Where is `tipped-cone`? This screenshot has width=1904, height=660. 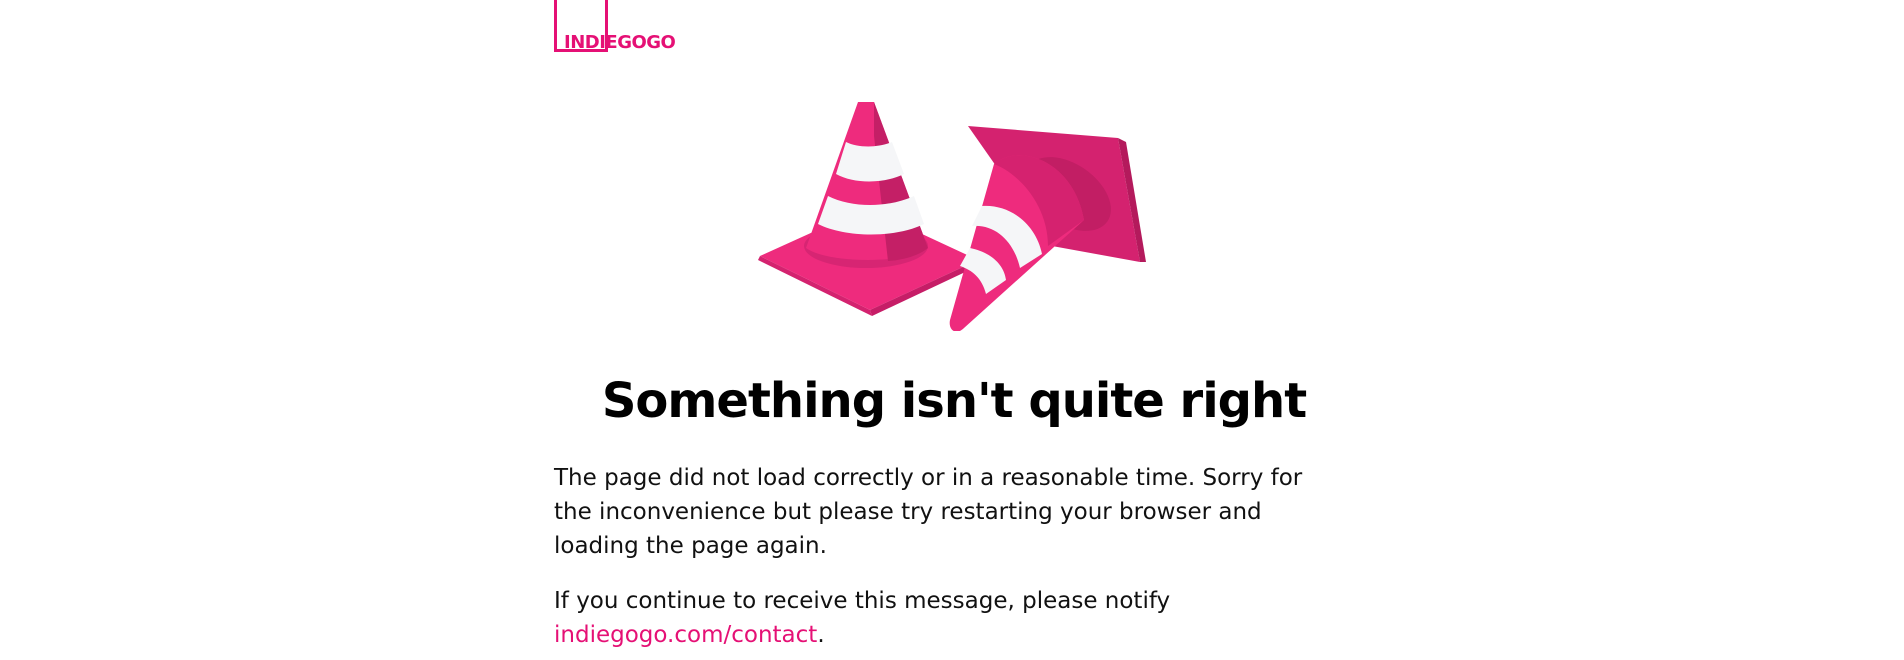
tipped-cone is located at coordinates (1047, 228).